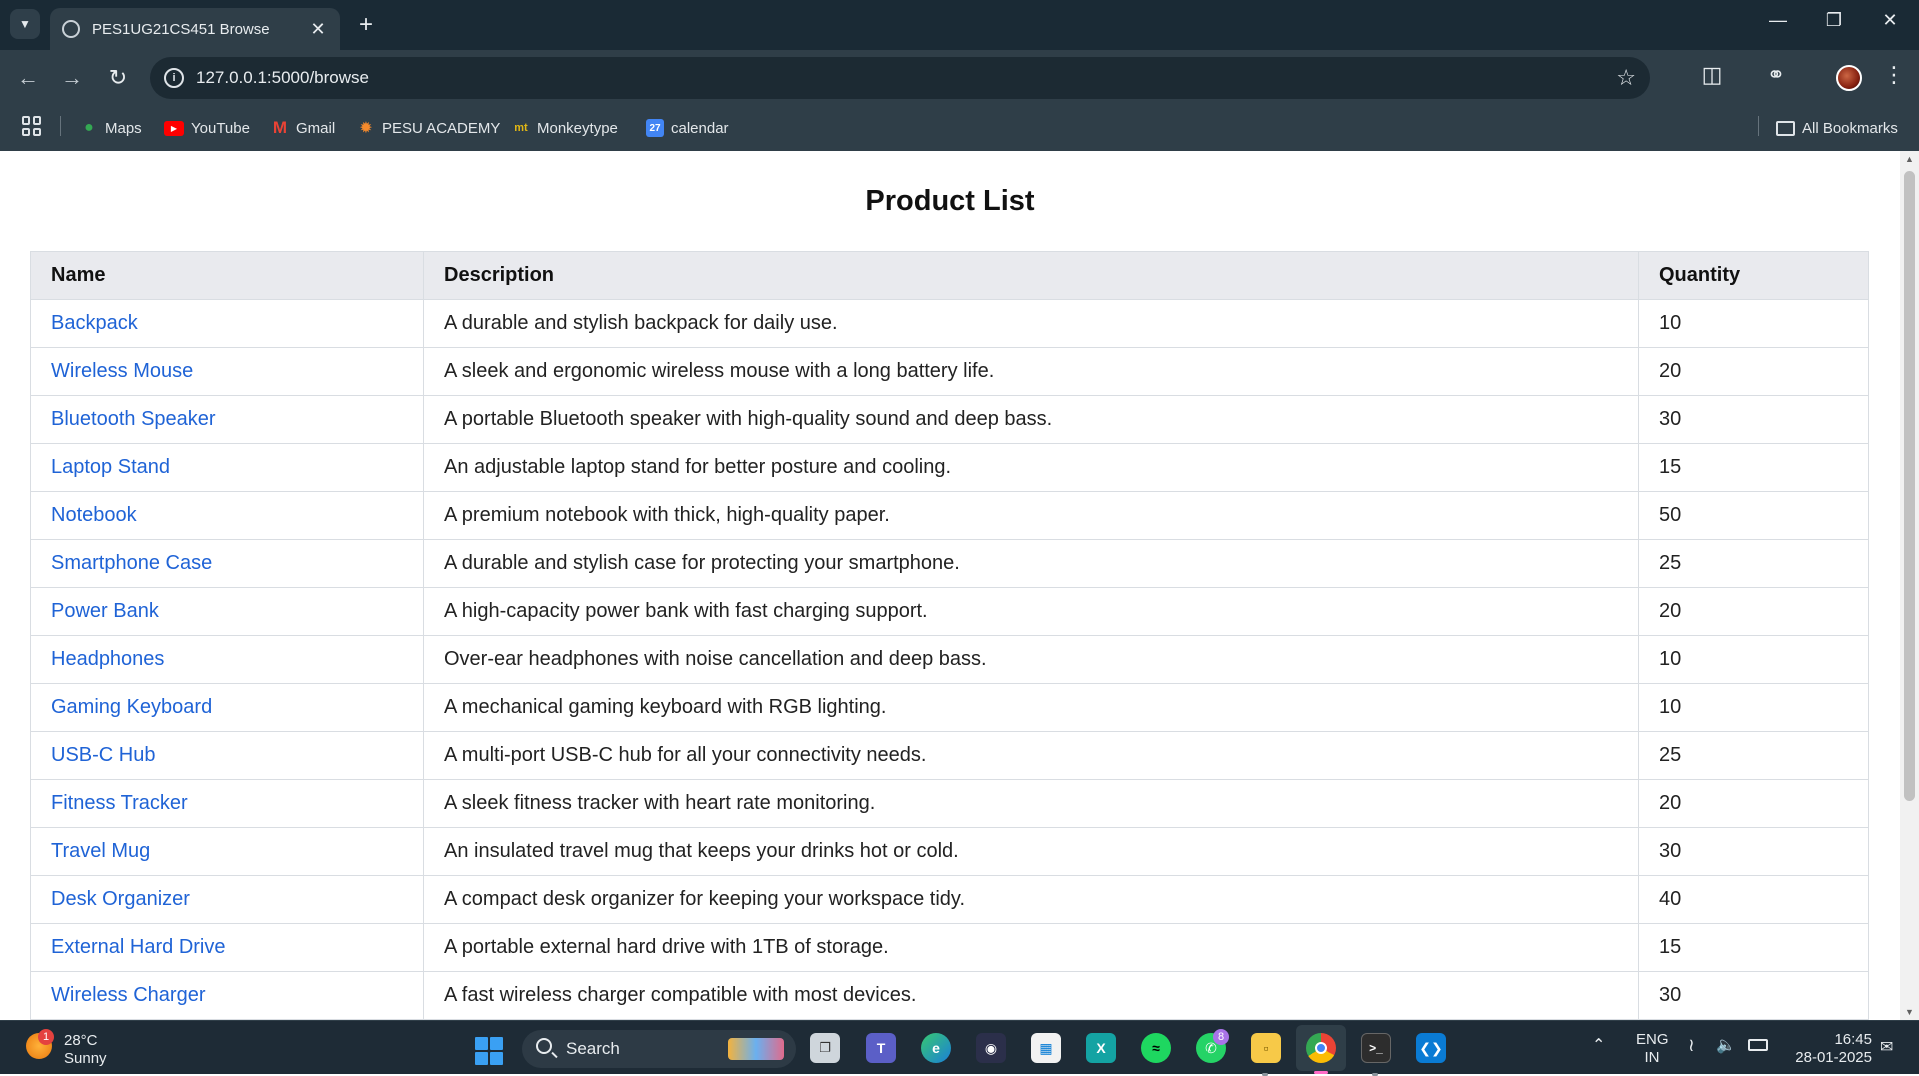 This screenshot has height=1076, width=1919. I want to click on url-text: 127.0.0.1:5000/browse, so click(282, 78).